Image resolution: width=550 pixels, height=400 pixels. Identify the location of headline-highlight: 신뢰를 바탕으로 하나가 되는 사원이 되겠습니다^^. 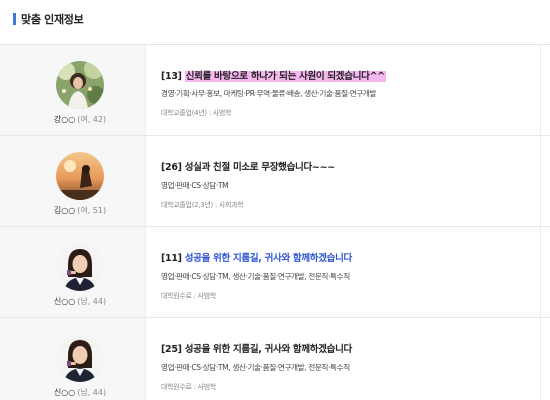
(285, 76).